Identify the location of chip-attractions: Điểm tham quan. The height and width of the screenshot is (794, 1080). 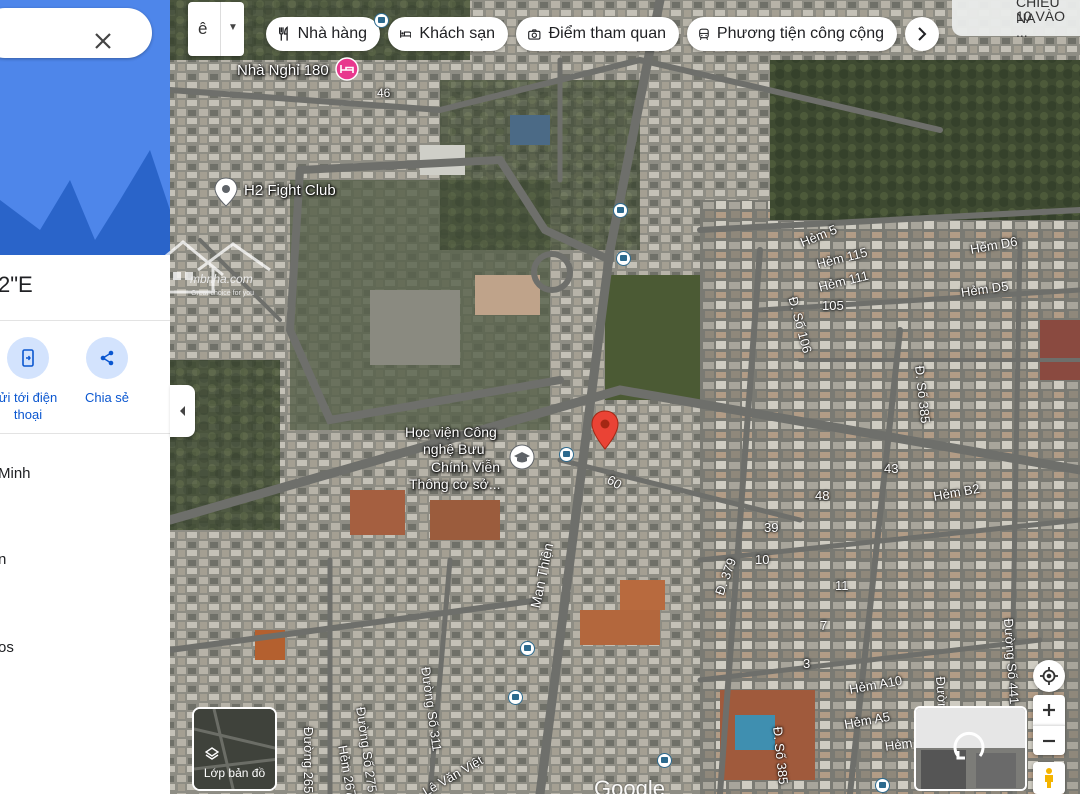
(597, 34).